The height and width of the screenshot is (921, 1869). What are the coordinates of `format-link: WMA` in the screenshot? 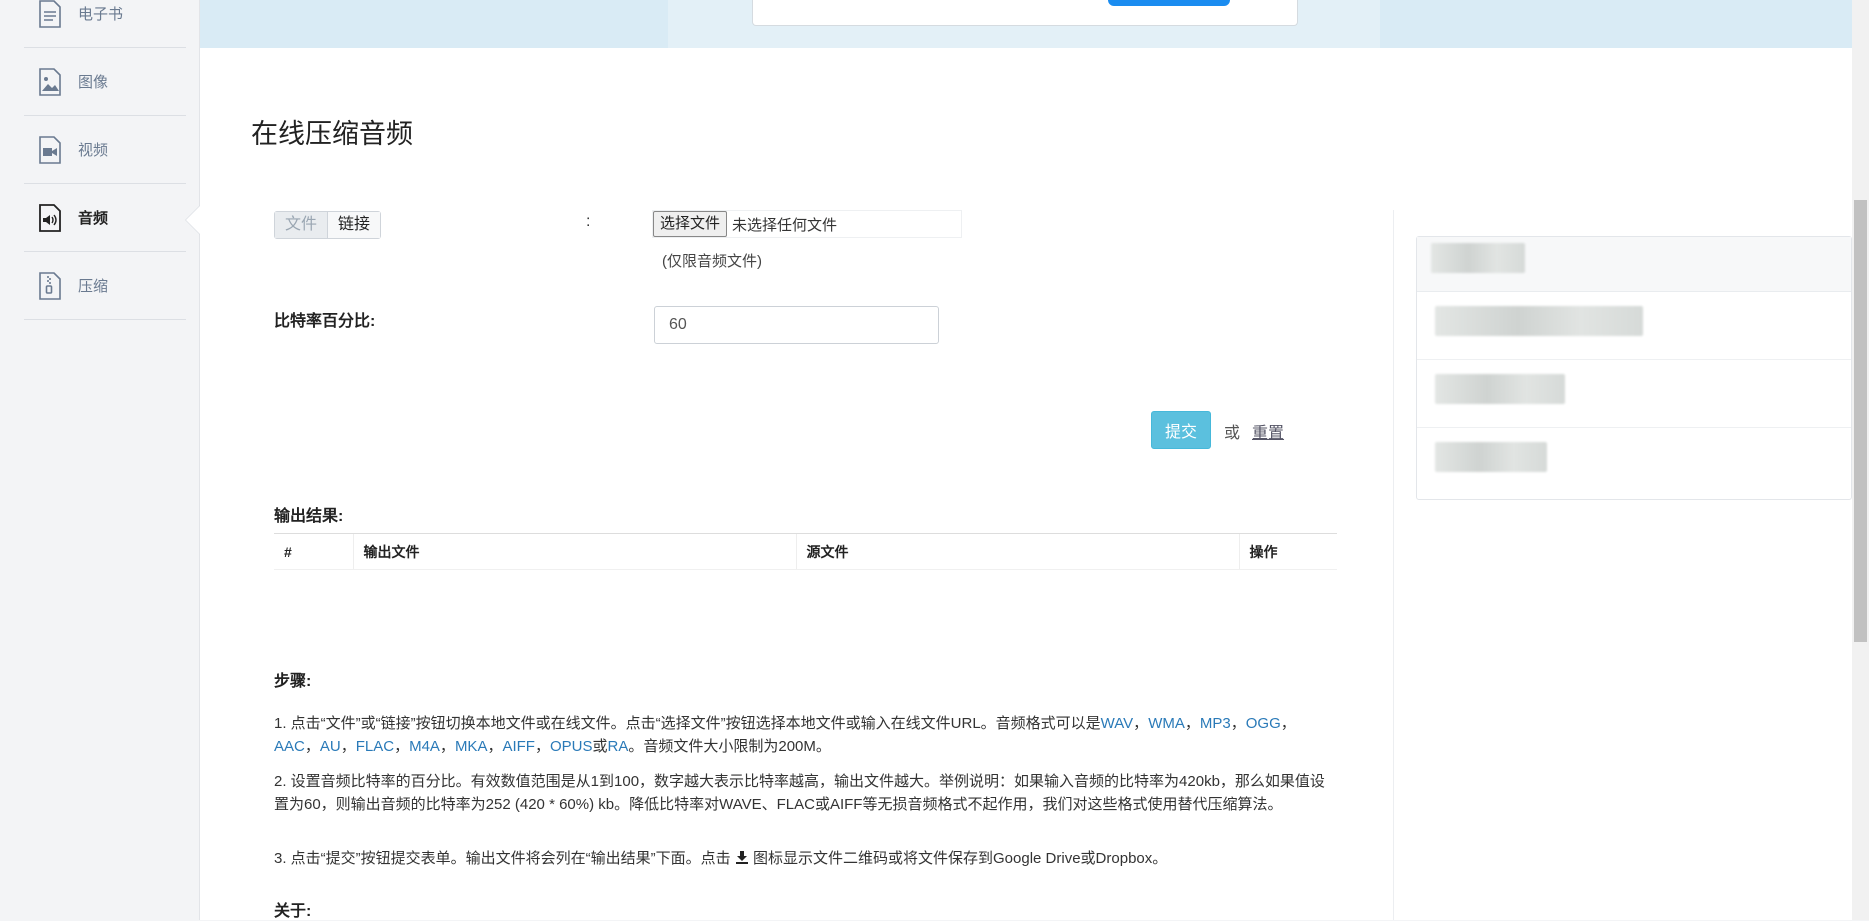 It's located at (1166, 723).